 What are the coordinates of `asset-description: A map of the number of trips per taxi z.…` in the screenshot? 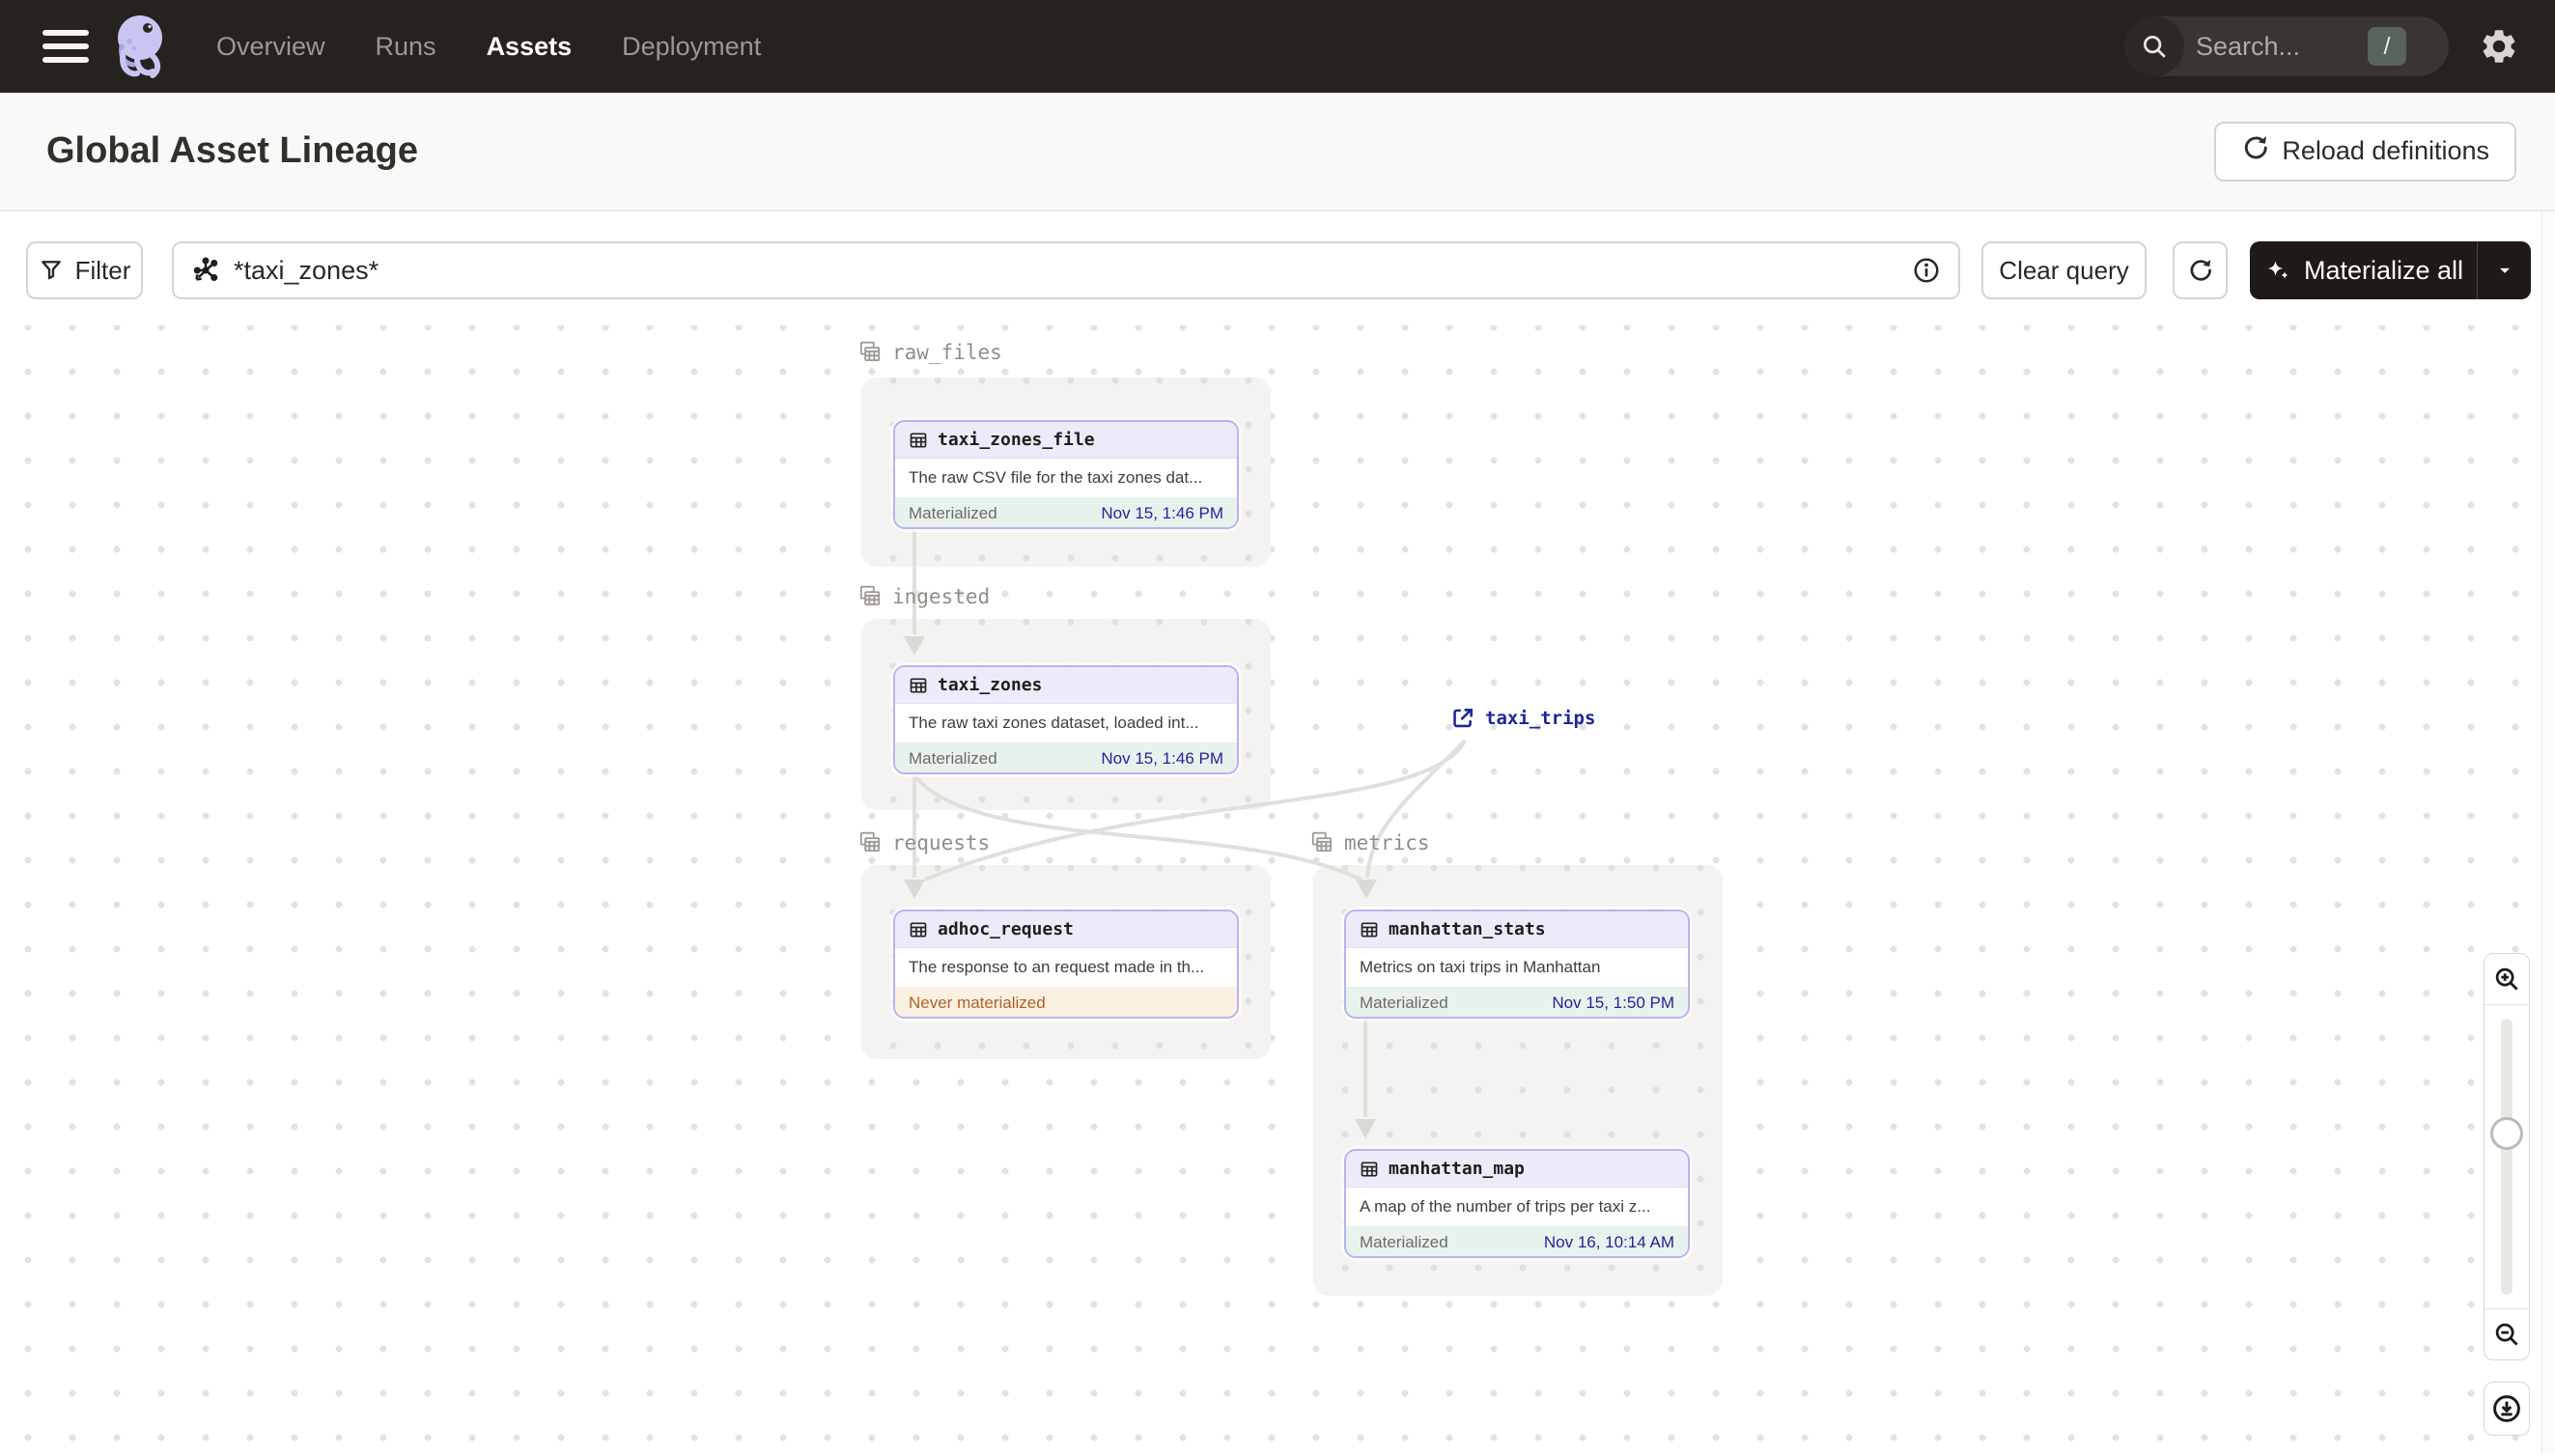 It's located at (1505, 1207).